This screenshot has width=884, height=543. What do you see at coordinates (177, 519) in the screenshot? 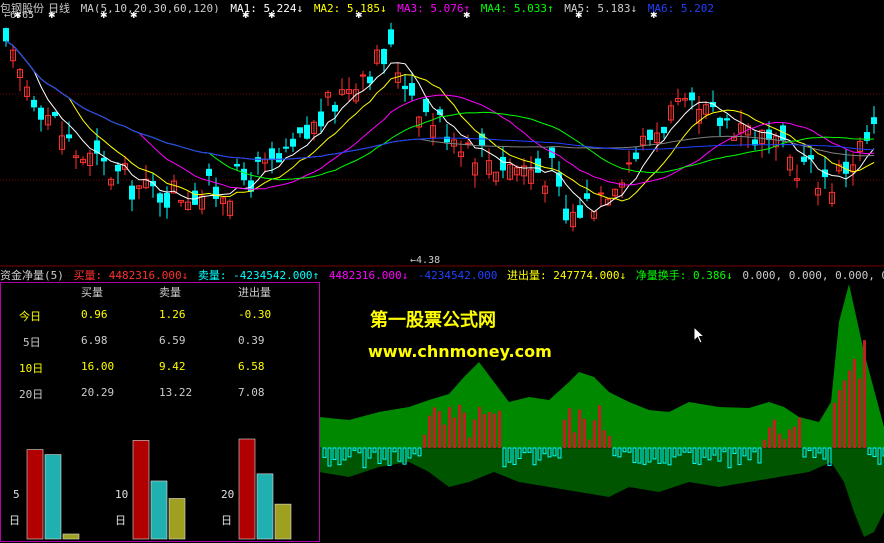
I see `mini-bar-10-net` at bounding box center [177, 519].